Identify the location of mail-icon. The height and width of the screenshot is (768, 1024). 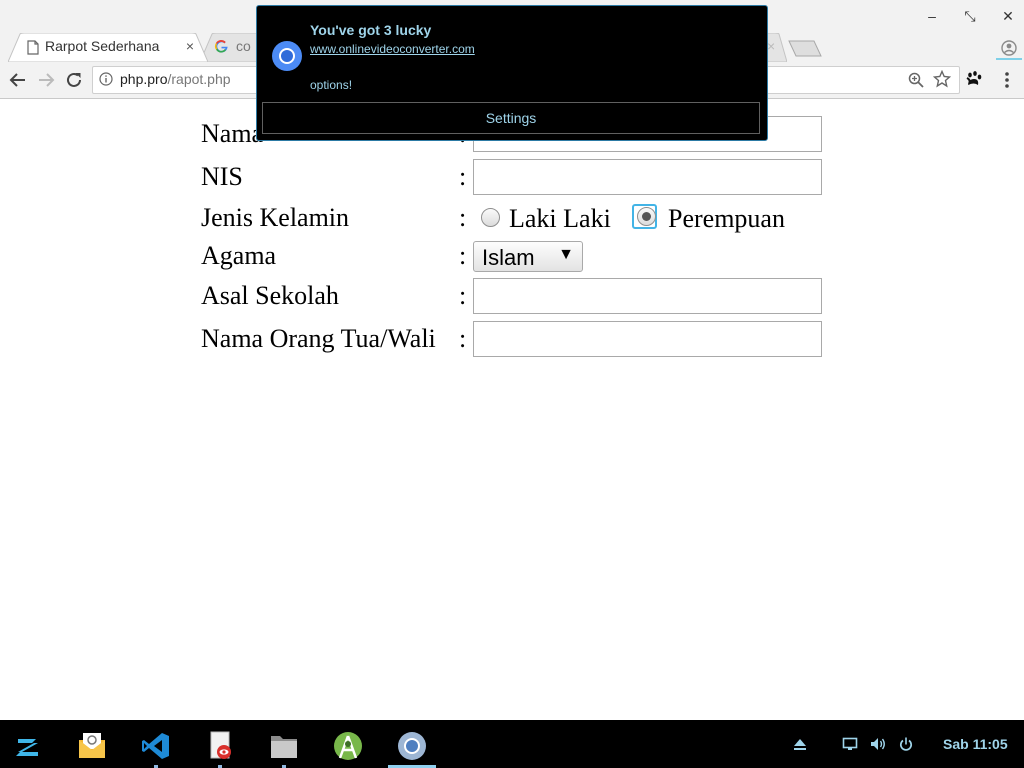
(92, 745).